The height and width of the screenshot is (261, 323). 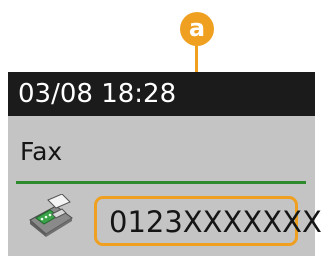 What do you see at coordinates (41, 151) in the screenshot?
I see `mode-label: Fax` at bounding box center [41, 151].